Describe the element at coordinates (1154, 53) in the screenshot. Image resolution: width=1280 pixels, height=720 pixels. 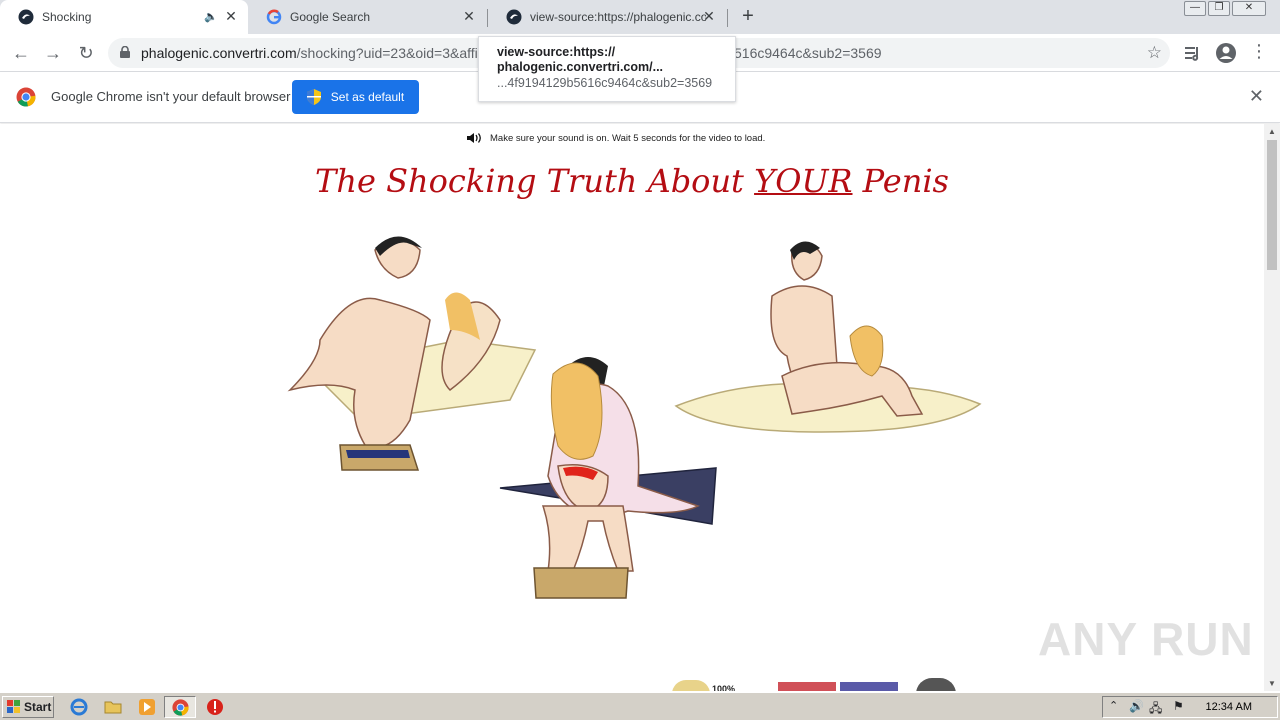
I see `bookmark-star-icon: ☆` at that location.